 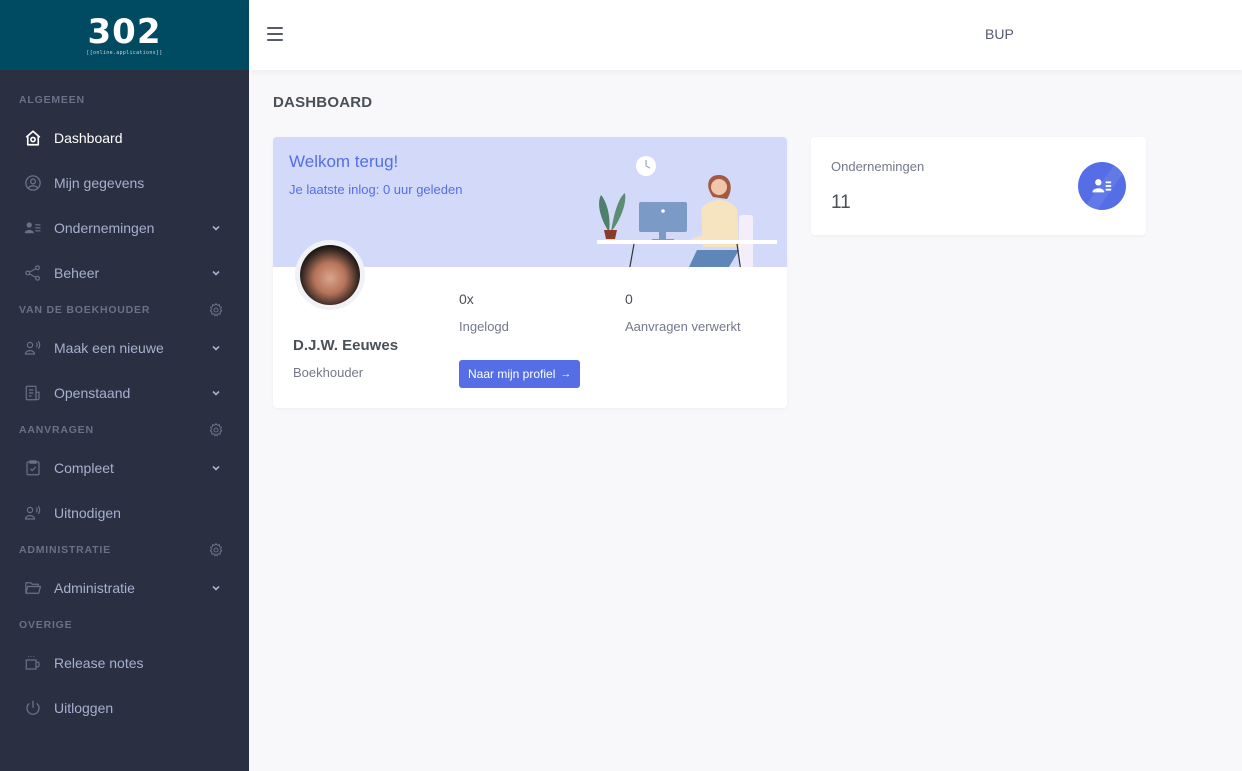 What do you see at coordinates (84, 467) in the screenshot?
I see `sidebar-item-label: Compleet` at bounding box center [84, 467].